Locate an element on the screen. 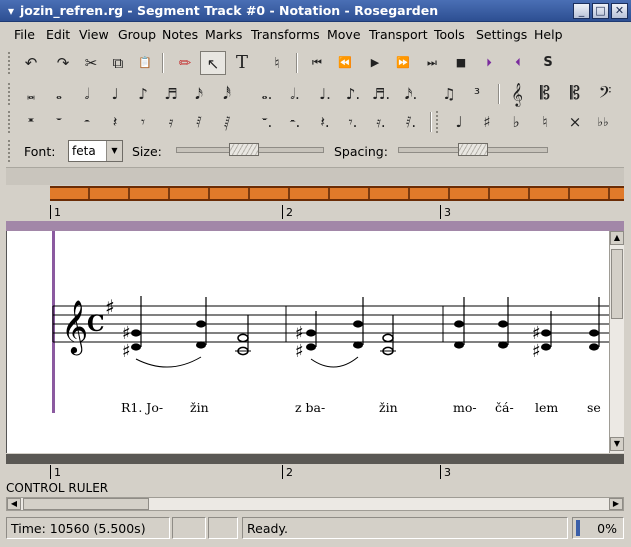 This screenshot has height=547, width=631. dotted-whole-note-button: 𝅝. is located at coordinates (267, 94).